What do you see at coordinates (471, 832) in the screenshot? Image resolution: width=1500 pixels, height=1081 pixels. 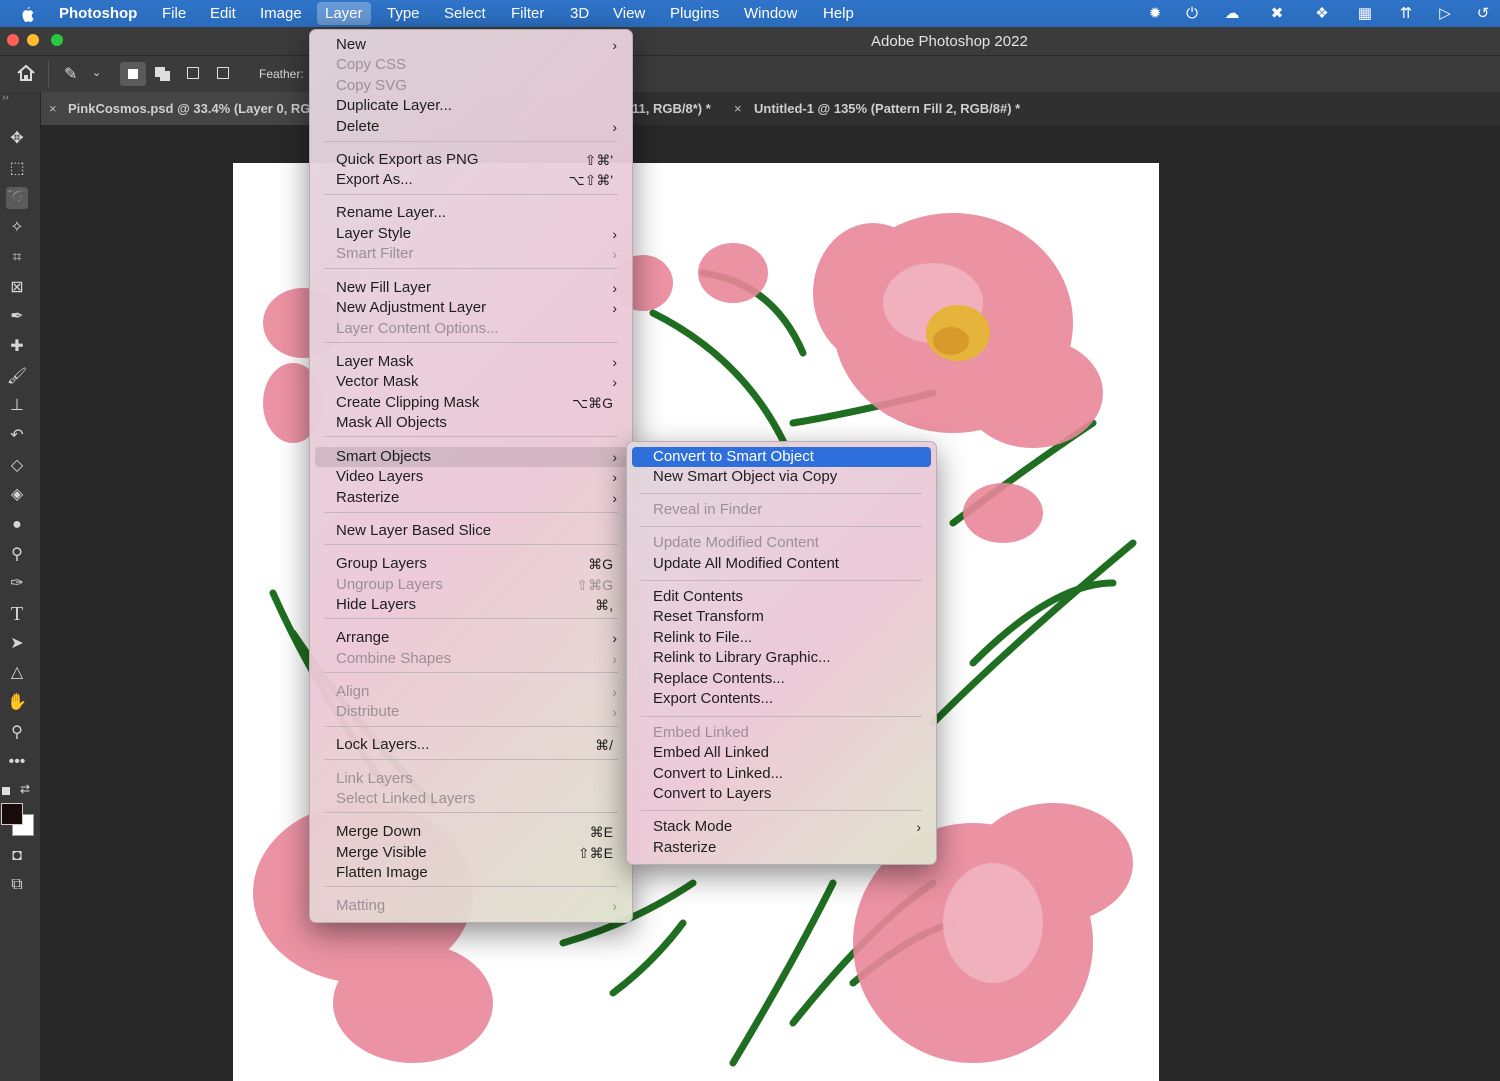 I see `menu-item-merge-down: Merge Down ⌘E` at bounding box center [471, 832].